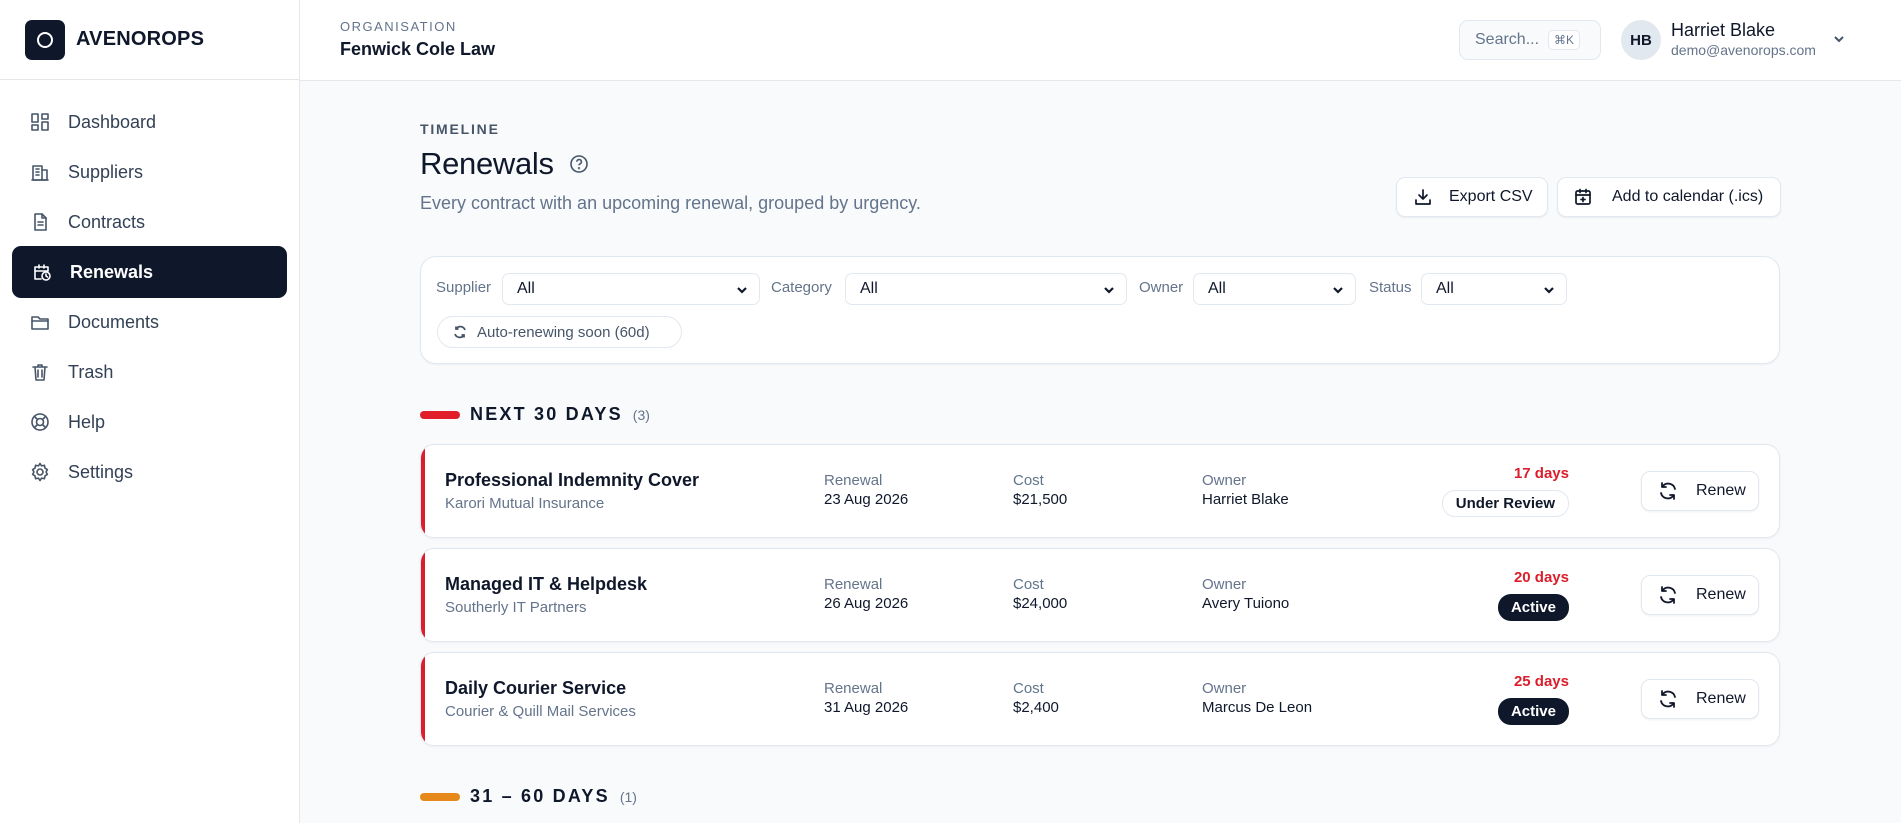 The width and height of the screenshot is (1901, 823). Describe the element at coordinates (540, 796) in the screenshot. I see `group-title: 31 – 60 DAYS` at that location.